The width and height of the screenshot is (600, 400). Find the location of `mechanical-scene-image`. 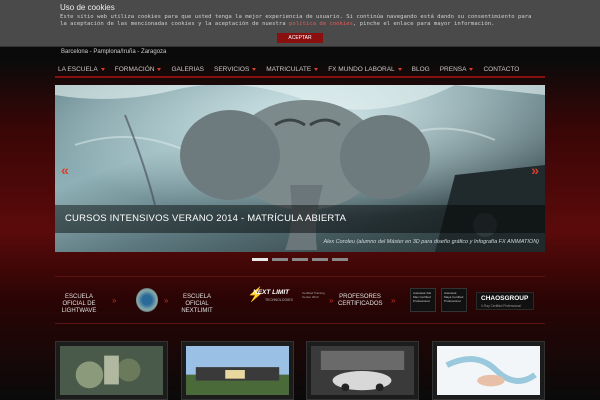

mechanical-scene-image is located at coordinates (111, 370).